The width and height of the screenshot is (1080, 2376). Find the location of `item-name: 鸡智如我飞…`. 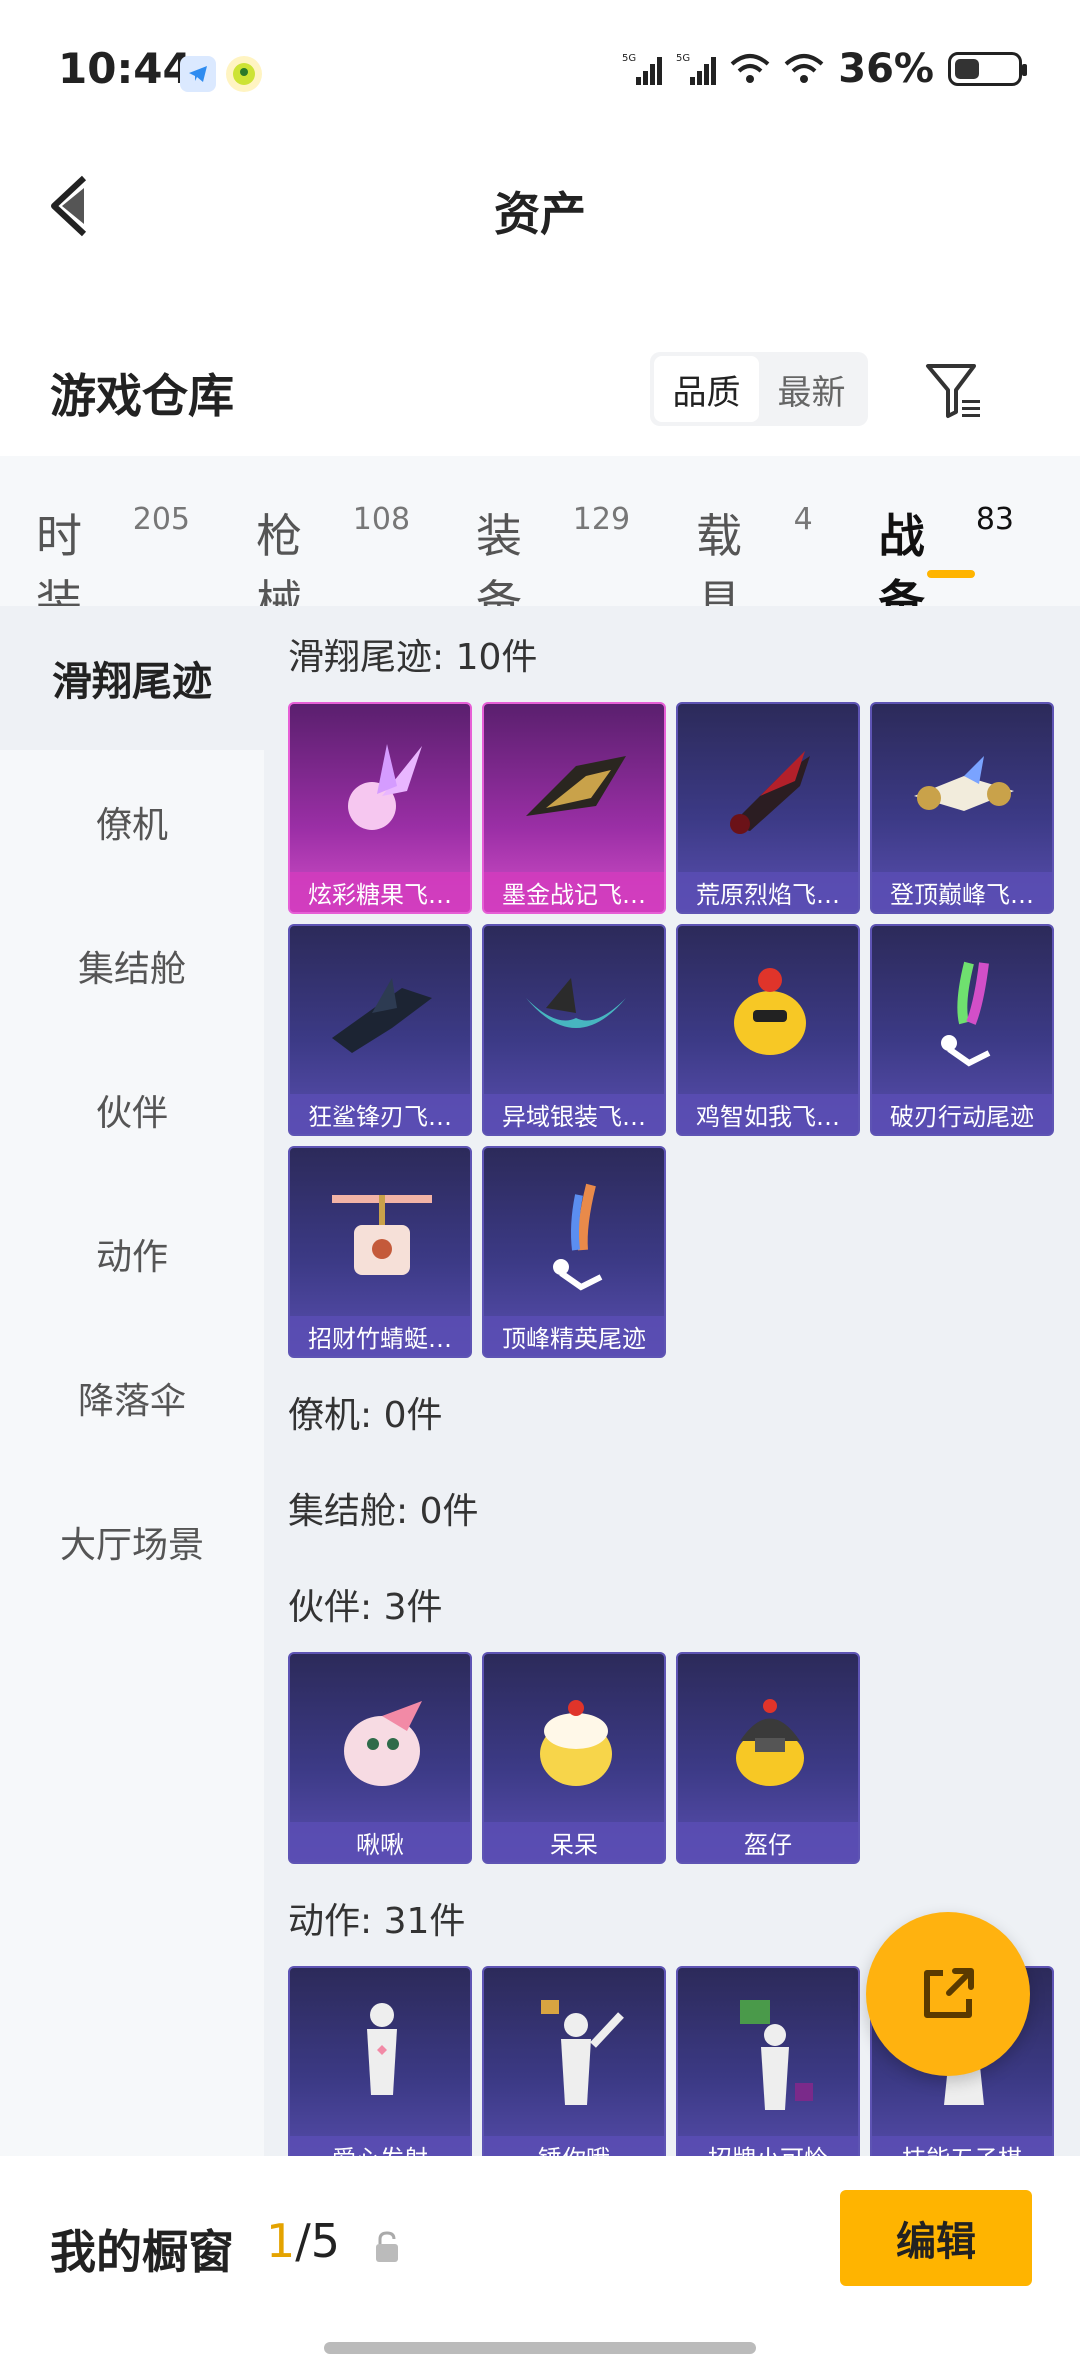

item-name: 鸡智如我飞… is located at coordinates (768, 1114).